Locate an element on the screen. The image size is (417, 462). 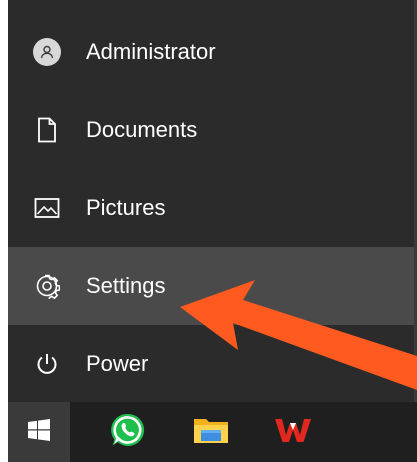
start-menu-label: Settings is located at coordinates (126, 285).